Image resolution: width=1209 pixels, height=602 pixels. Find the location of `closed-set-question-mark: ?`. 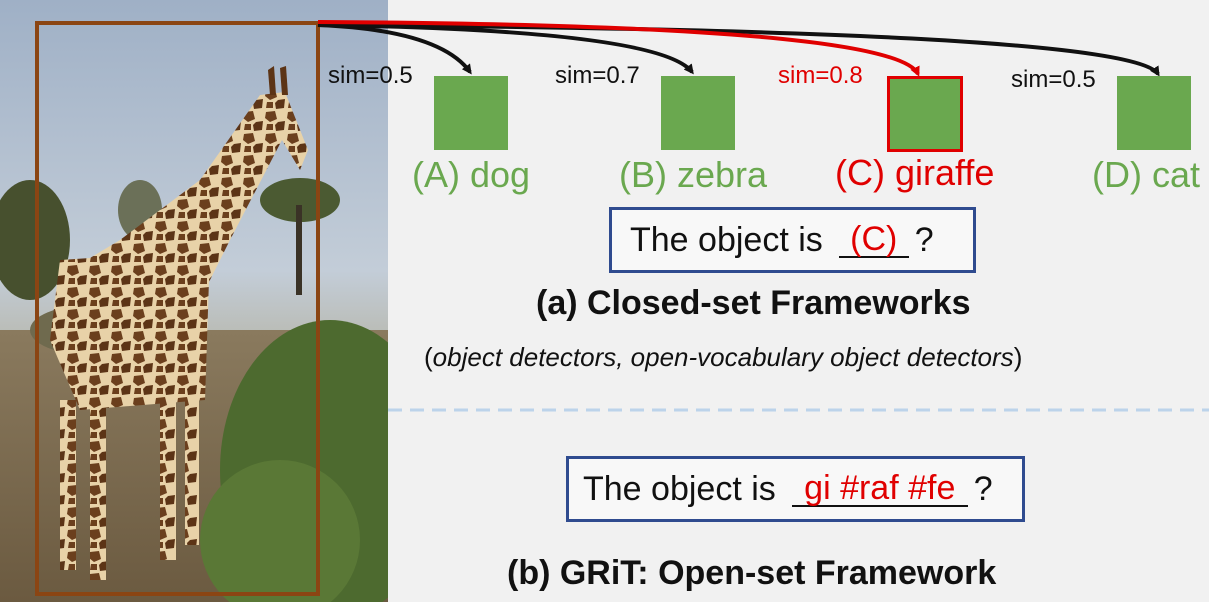

closed-set-question-mark: ? is located at coordinates (924, 239).